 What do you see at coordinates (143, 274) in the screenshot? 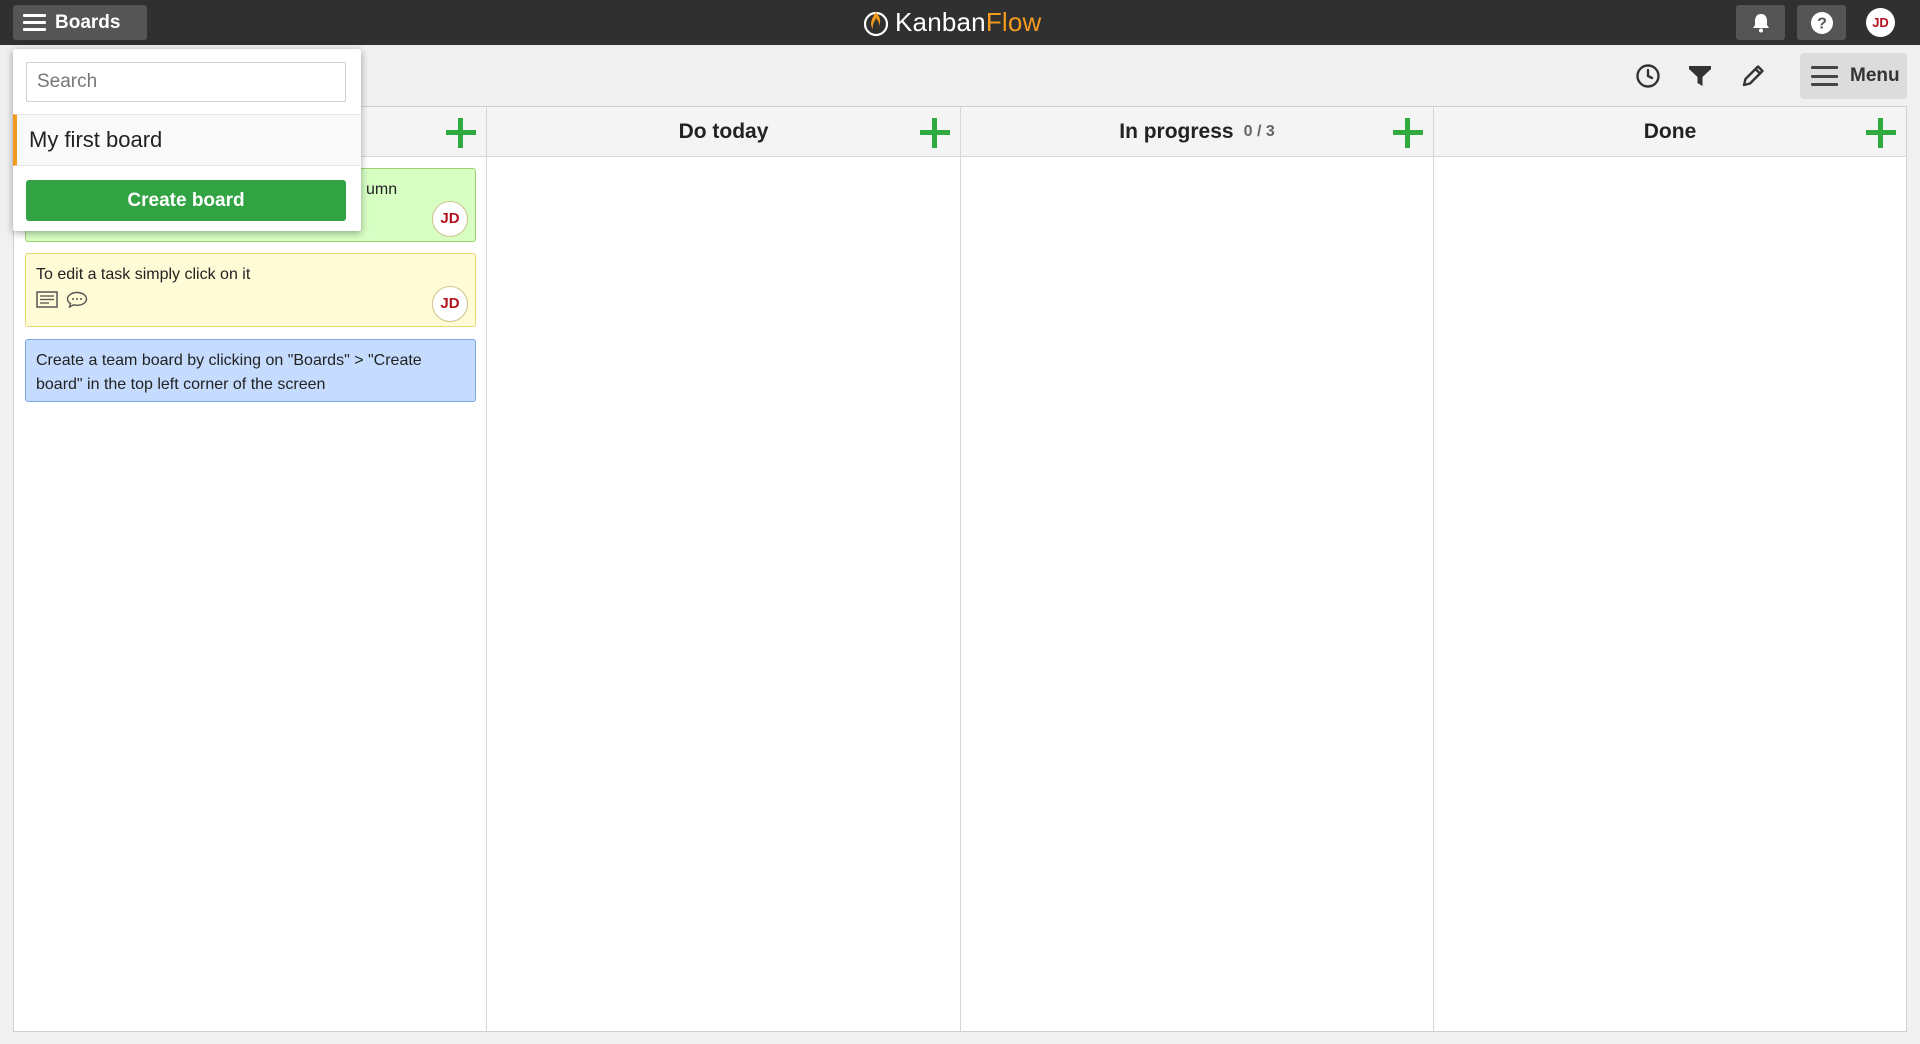
I see `task-text: To edit a task simply click on it` at bounding box center [143, 274].